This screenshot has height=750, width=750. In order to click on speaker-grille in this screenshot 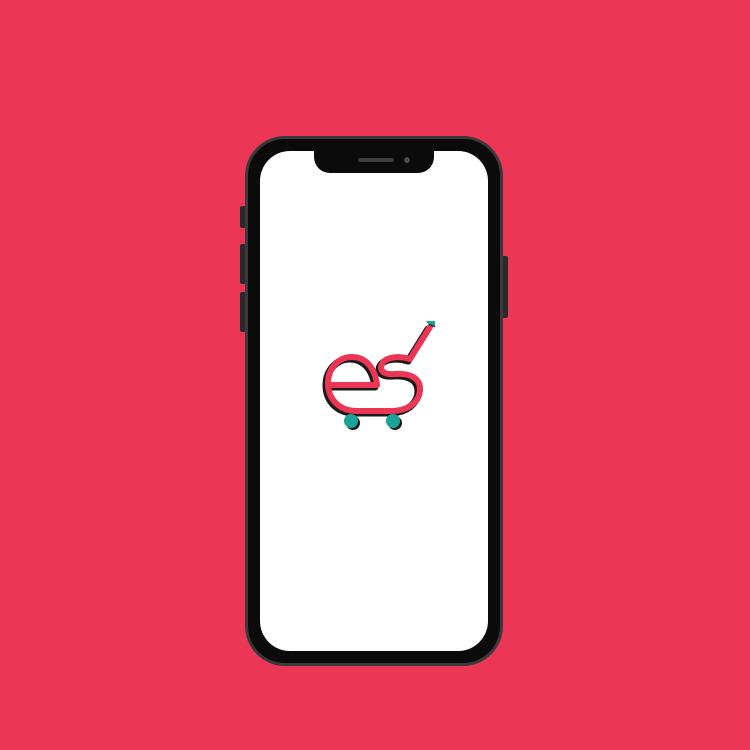, I will do `click(376, 160)`.